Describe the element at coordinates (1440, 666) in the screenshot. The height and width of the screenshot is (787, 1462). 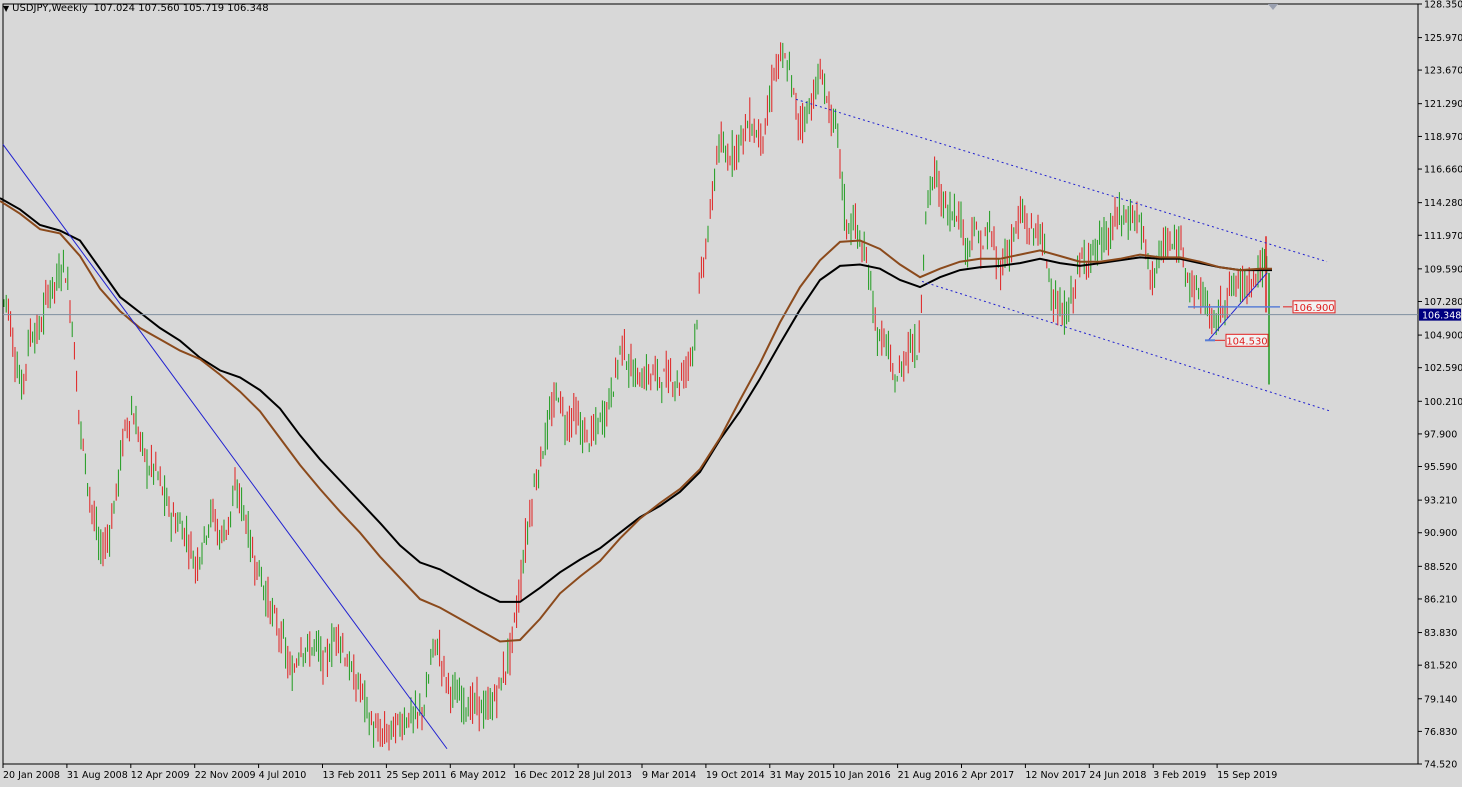
I see `y-tick-label: 81.520` at that location.